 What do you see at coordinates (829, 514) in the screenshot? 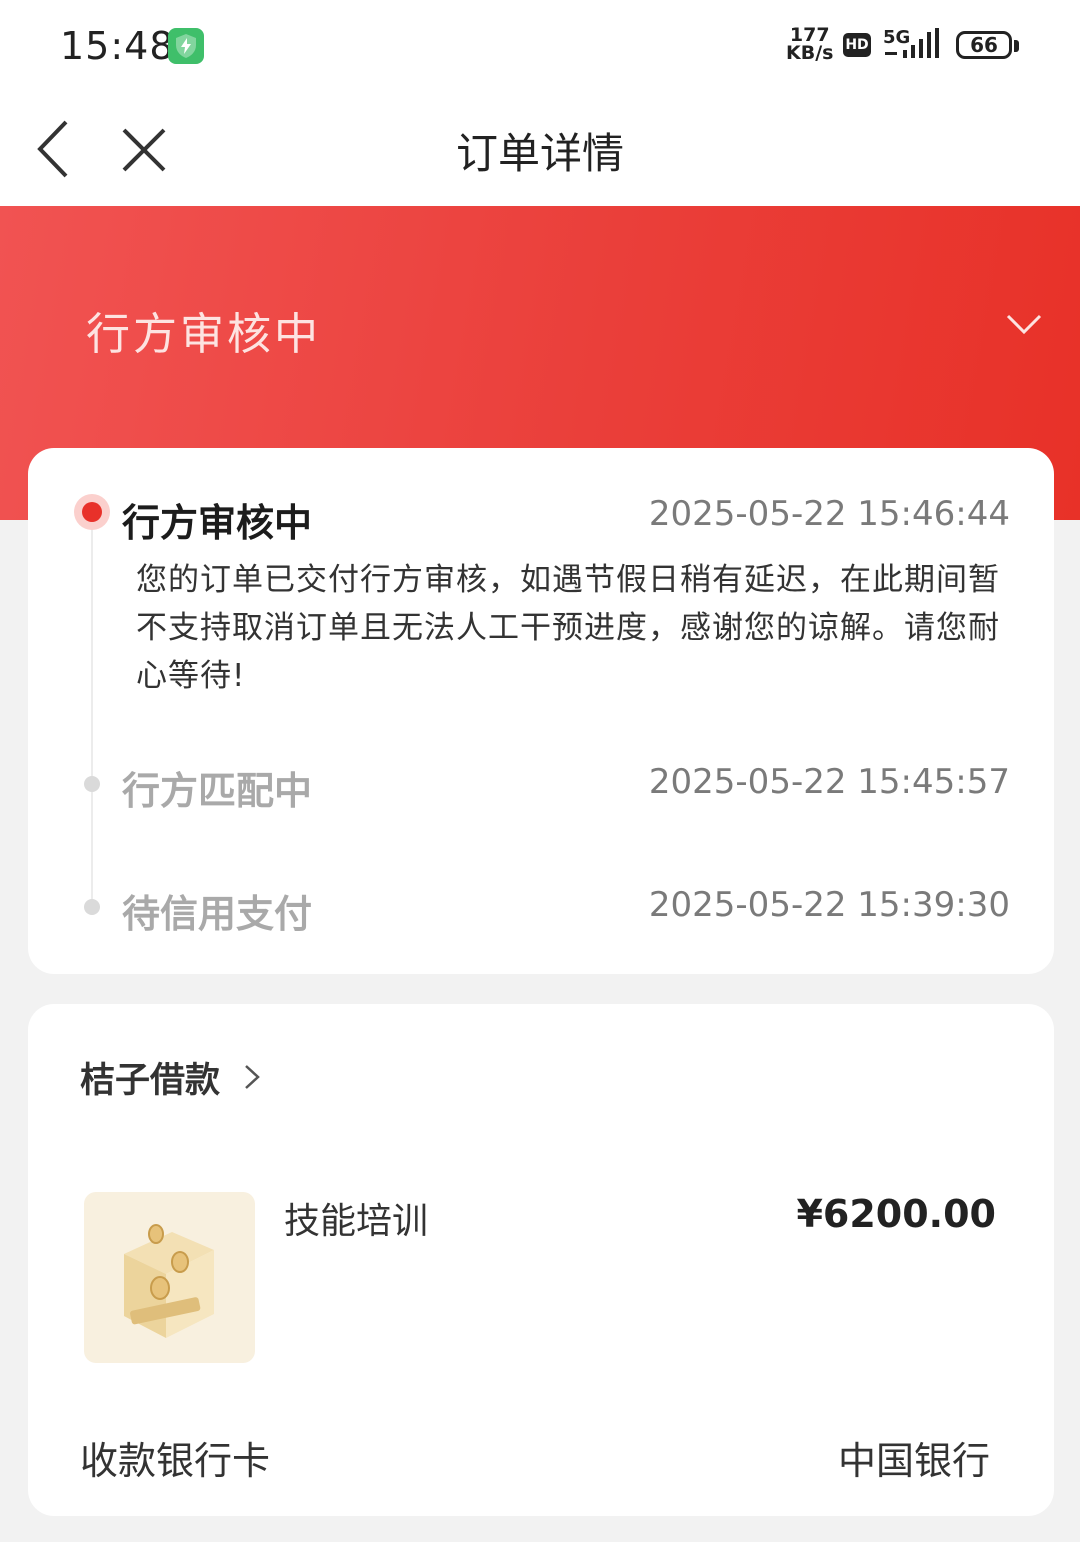
I see `step-time: 2025-05-22 15:46:44` at bounding box center [829, 514].